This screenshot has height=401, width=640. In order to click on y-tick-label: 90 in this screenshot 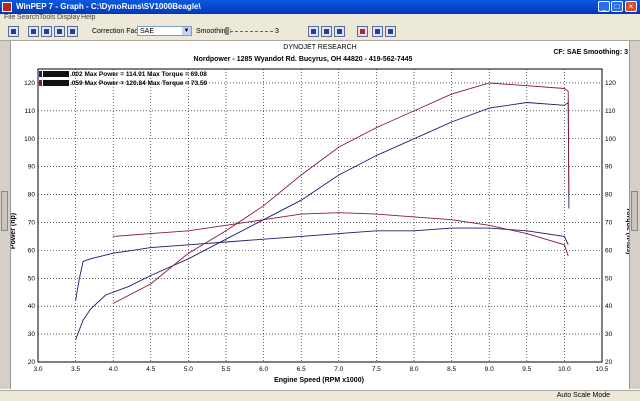, I will do `click(32, 167)`.